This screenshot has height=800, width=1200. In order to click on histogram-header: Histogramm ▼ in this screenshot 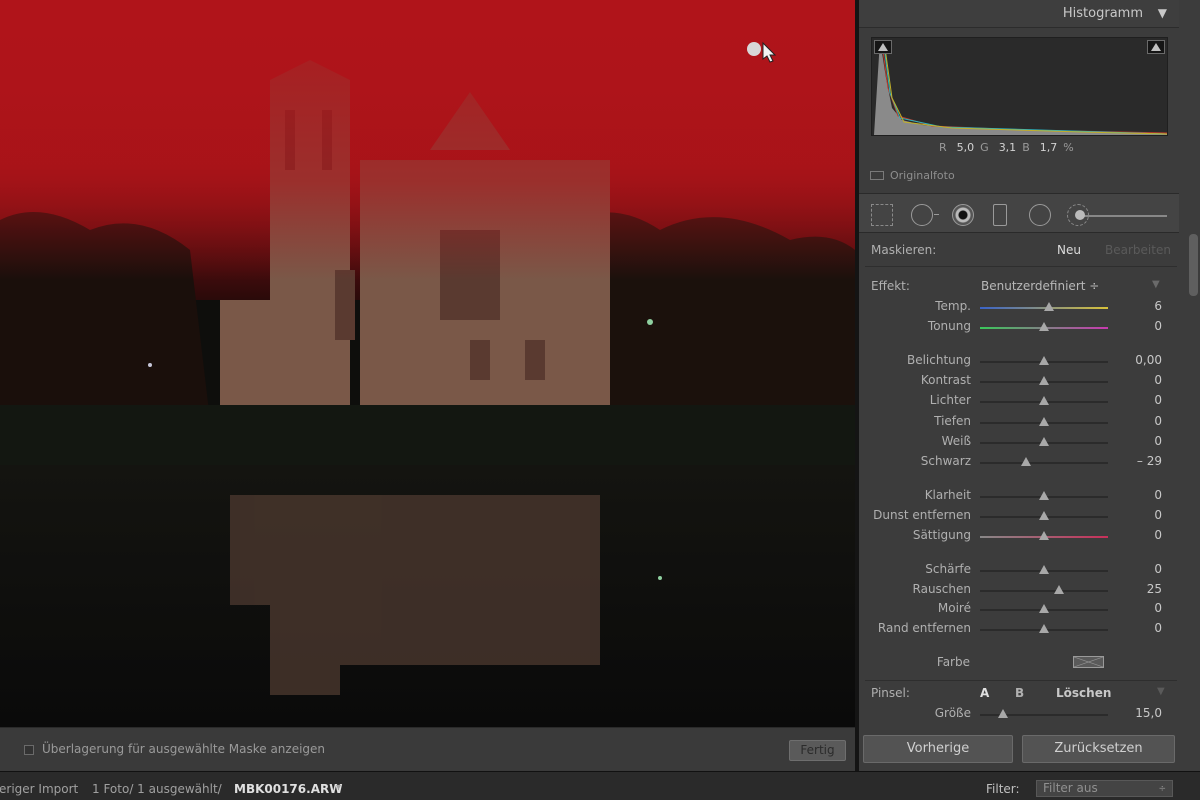, I will do `click(1019, 14)`.